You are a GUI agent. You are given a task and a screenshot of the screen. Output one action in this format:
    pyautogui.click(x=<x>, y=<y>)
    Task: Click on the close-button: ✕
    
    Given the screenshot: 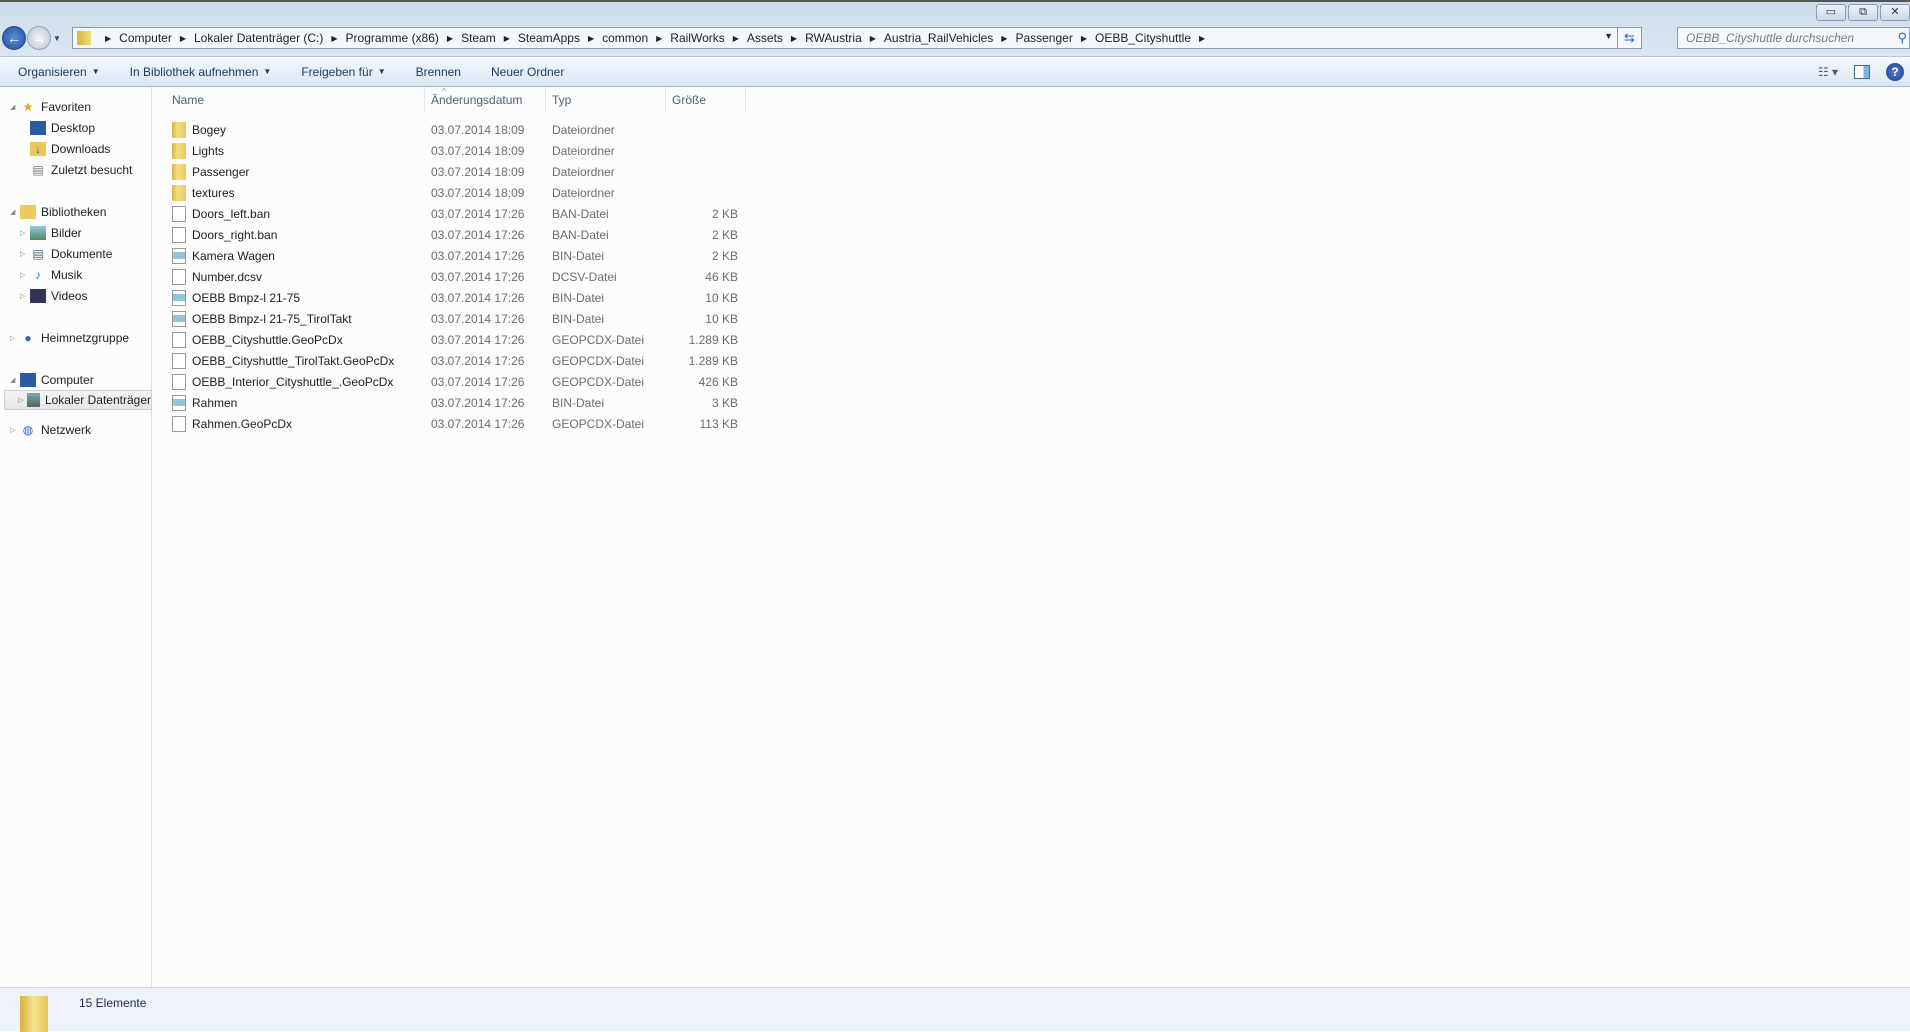 What is the action you would take?
    pyautogui.click(x=1895, y=12)
    